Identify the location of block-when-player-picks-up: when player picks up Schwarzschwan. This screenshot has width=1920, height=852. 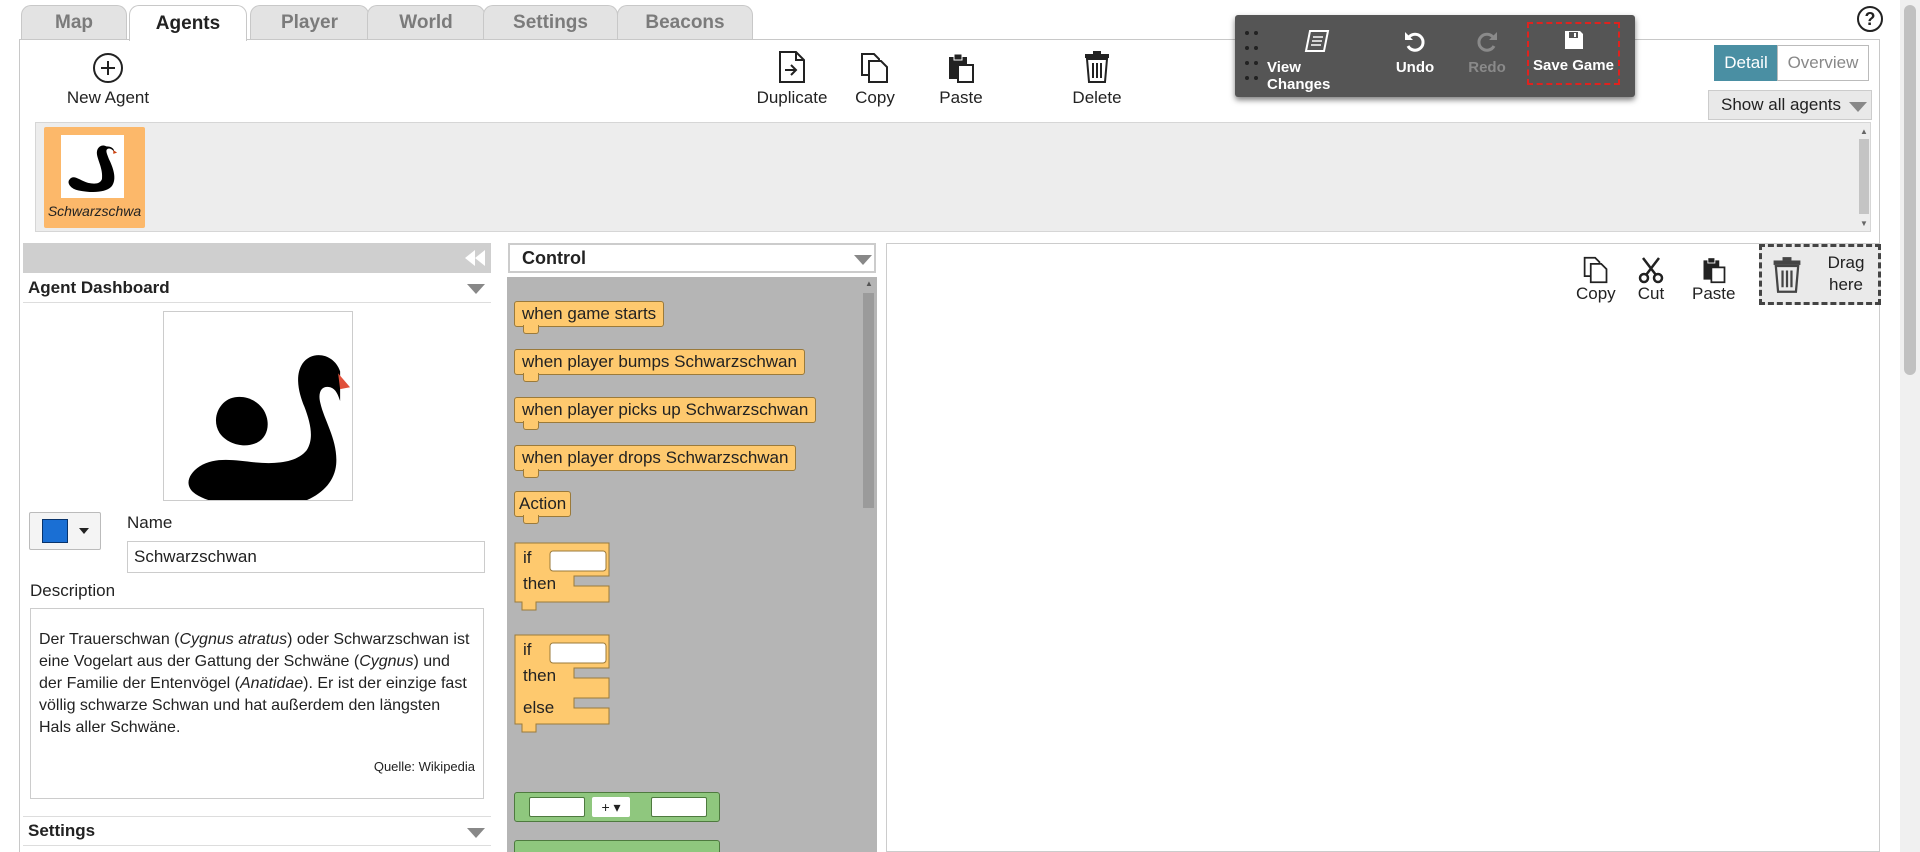
(665, 413).